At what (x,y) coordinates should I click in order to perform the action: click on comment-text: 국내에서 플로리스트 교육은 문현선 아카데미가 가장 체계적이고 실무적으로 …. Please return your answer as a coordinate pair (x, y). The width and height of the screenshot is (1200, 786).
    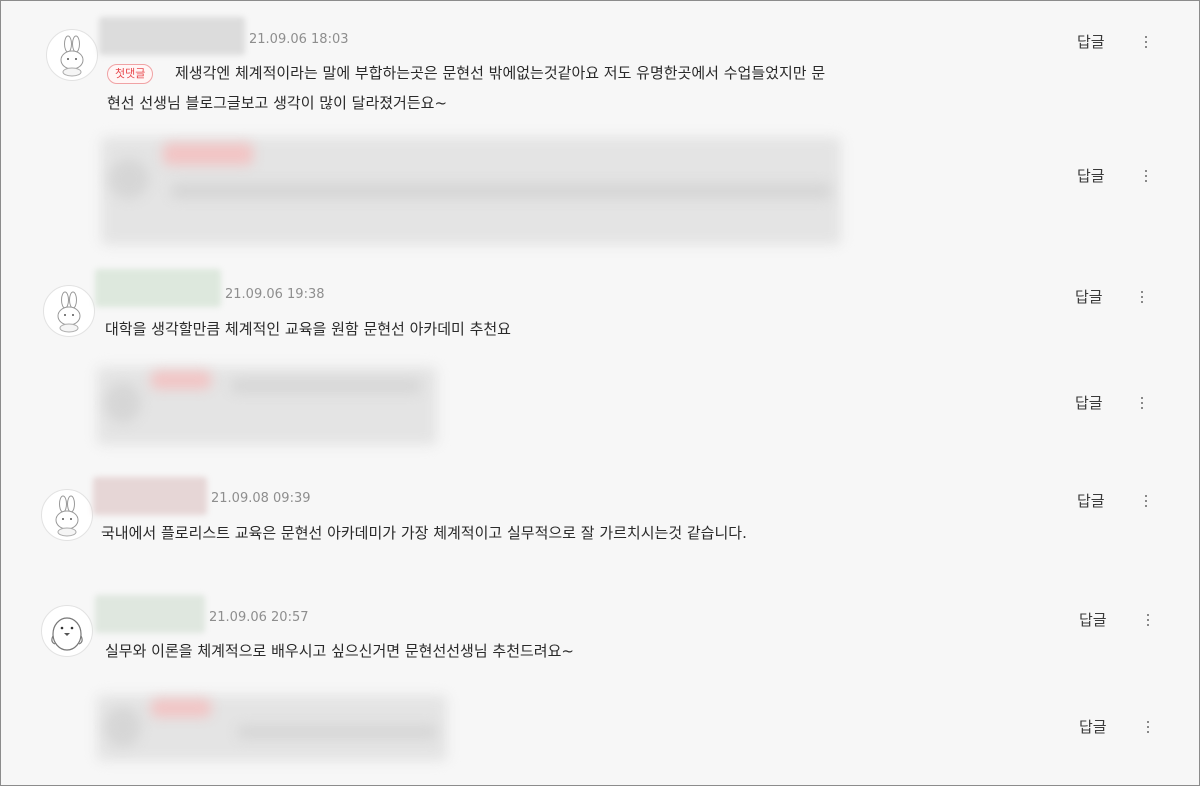
    Looking at the image, I should click on (424, 533).